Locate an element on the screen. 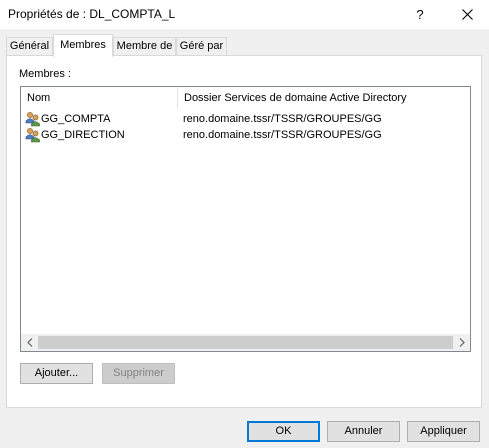  close-button is located at coordinates (467, 14).